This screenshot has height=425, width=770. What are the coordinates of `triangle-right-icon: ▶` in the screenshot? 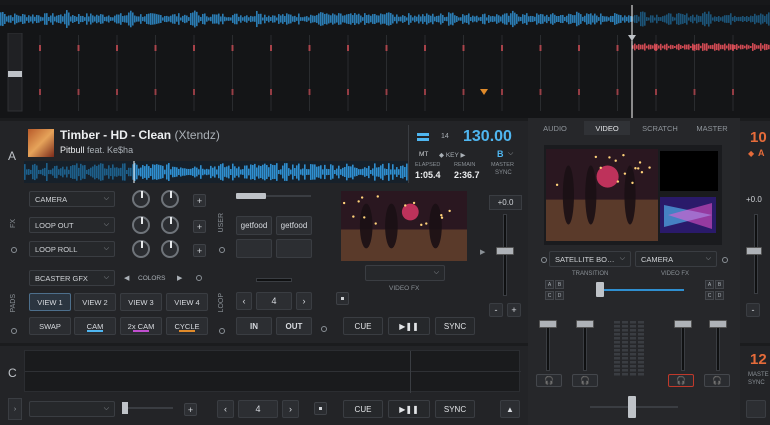 It's located at (482, 252).